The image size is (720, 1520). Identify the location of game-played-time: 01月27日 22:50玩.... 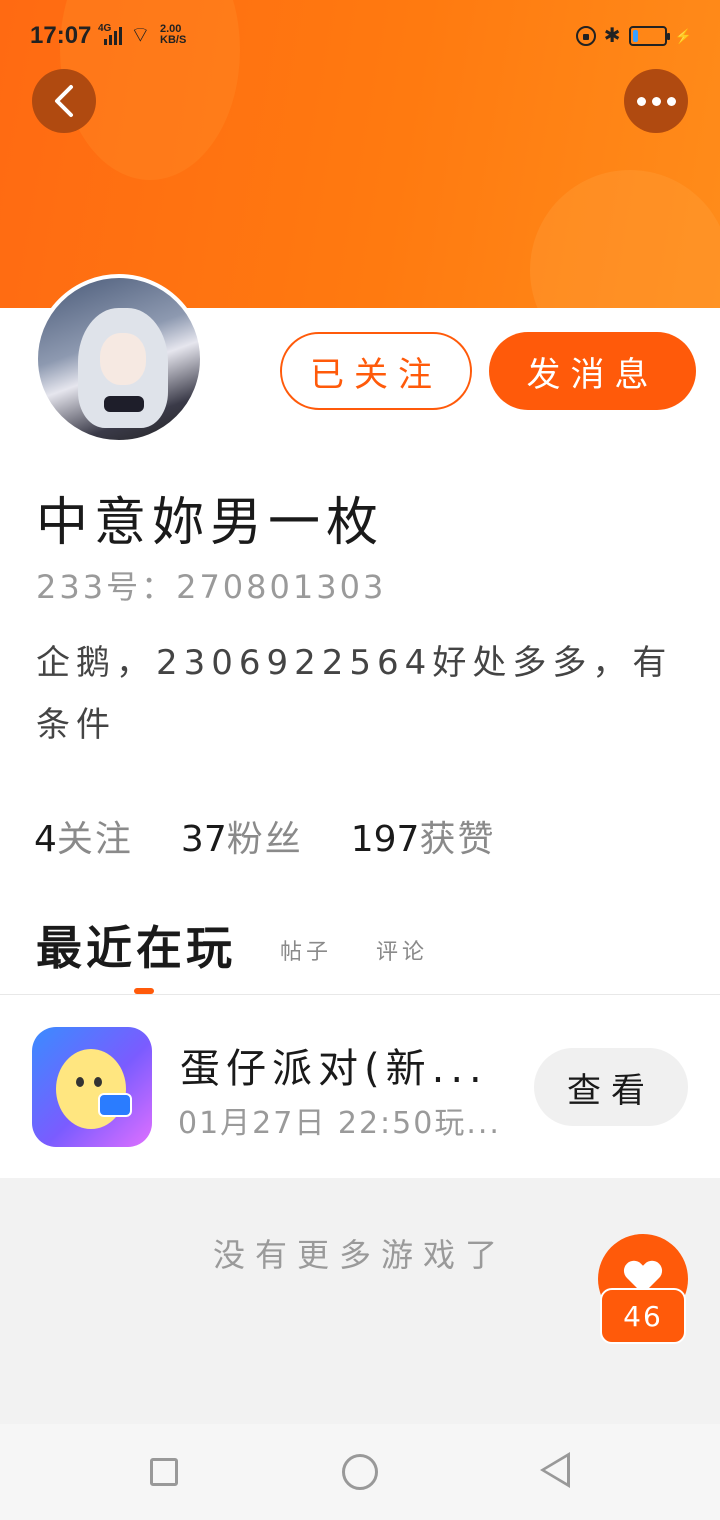
(339, 1123).